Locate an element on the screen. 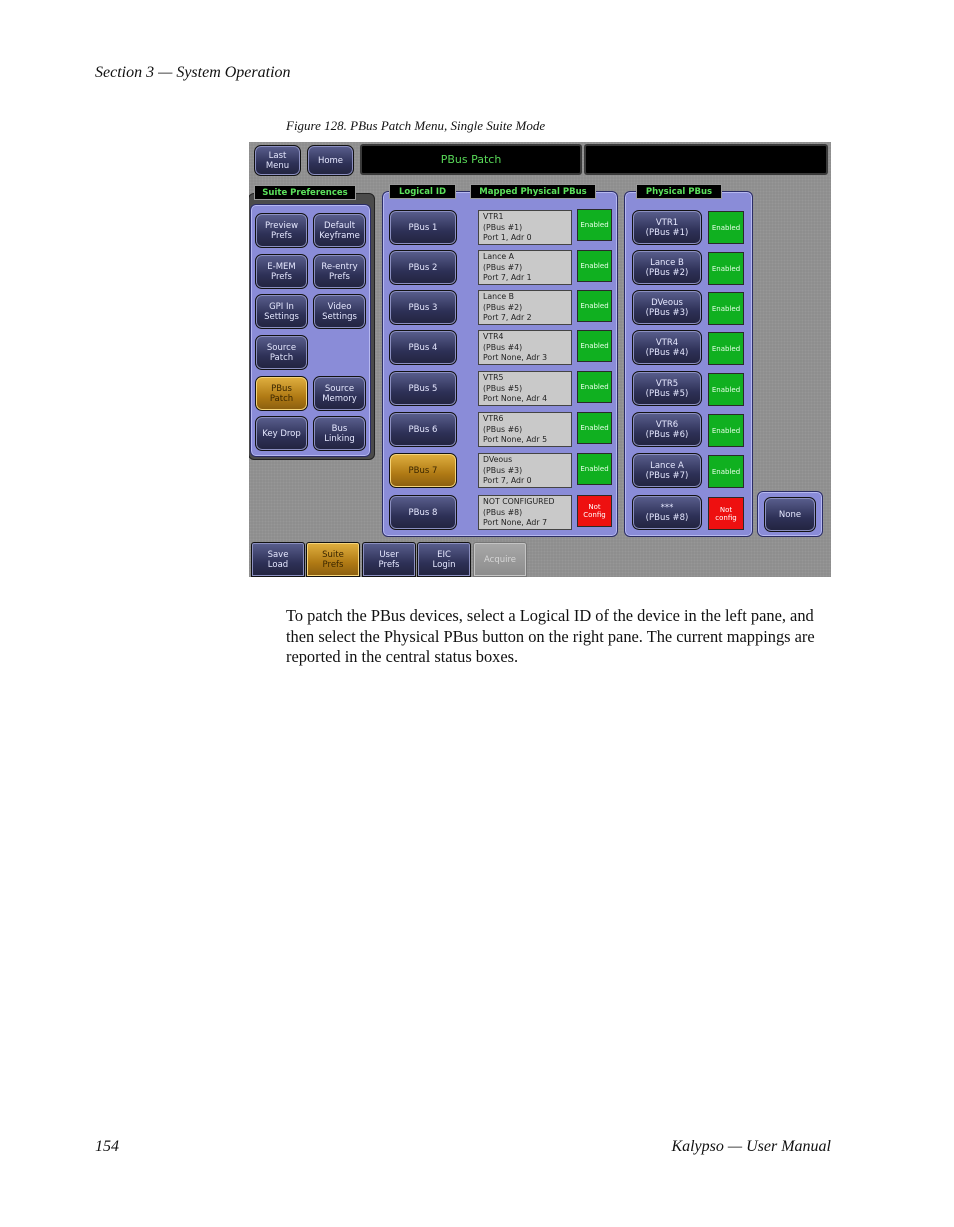  mapped-indicator-6: Enabled is located at coordinates (594, 428).